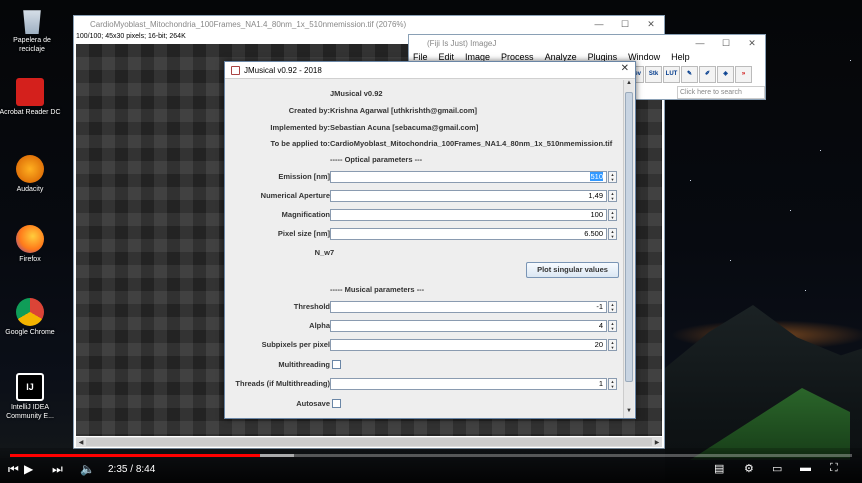  Describe the element at coordinates (145, 469) in the screenshot. I see `duration: 8:44` at that location.